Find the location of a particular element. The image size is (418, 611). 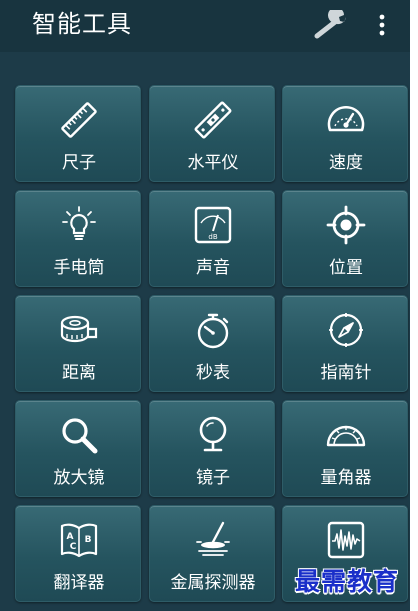

tool-tile-sound: dB 声音 is located at coordinates (212, 238).